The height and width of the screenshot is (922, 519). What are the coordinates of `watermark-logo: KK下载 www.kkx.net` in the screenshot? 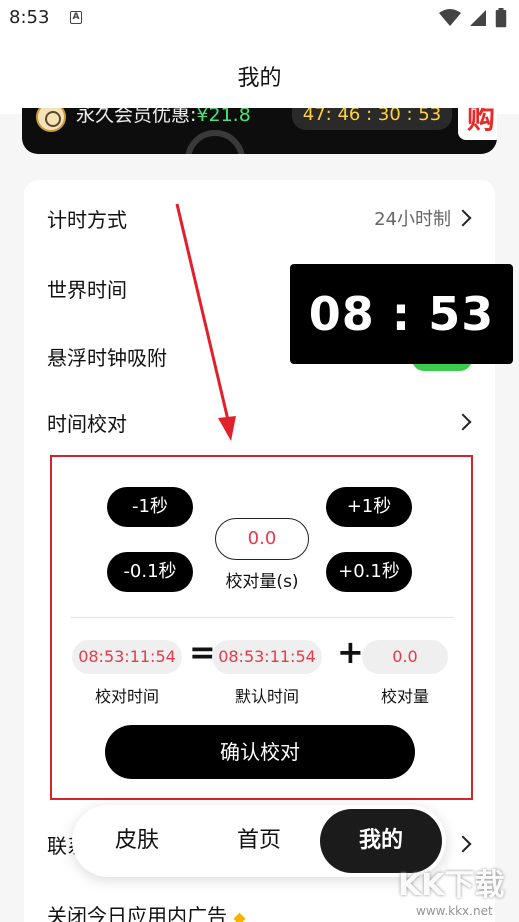 It's located at (457, 890).